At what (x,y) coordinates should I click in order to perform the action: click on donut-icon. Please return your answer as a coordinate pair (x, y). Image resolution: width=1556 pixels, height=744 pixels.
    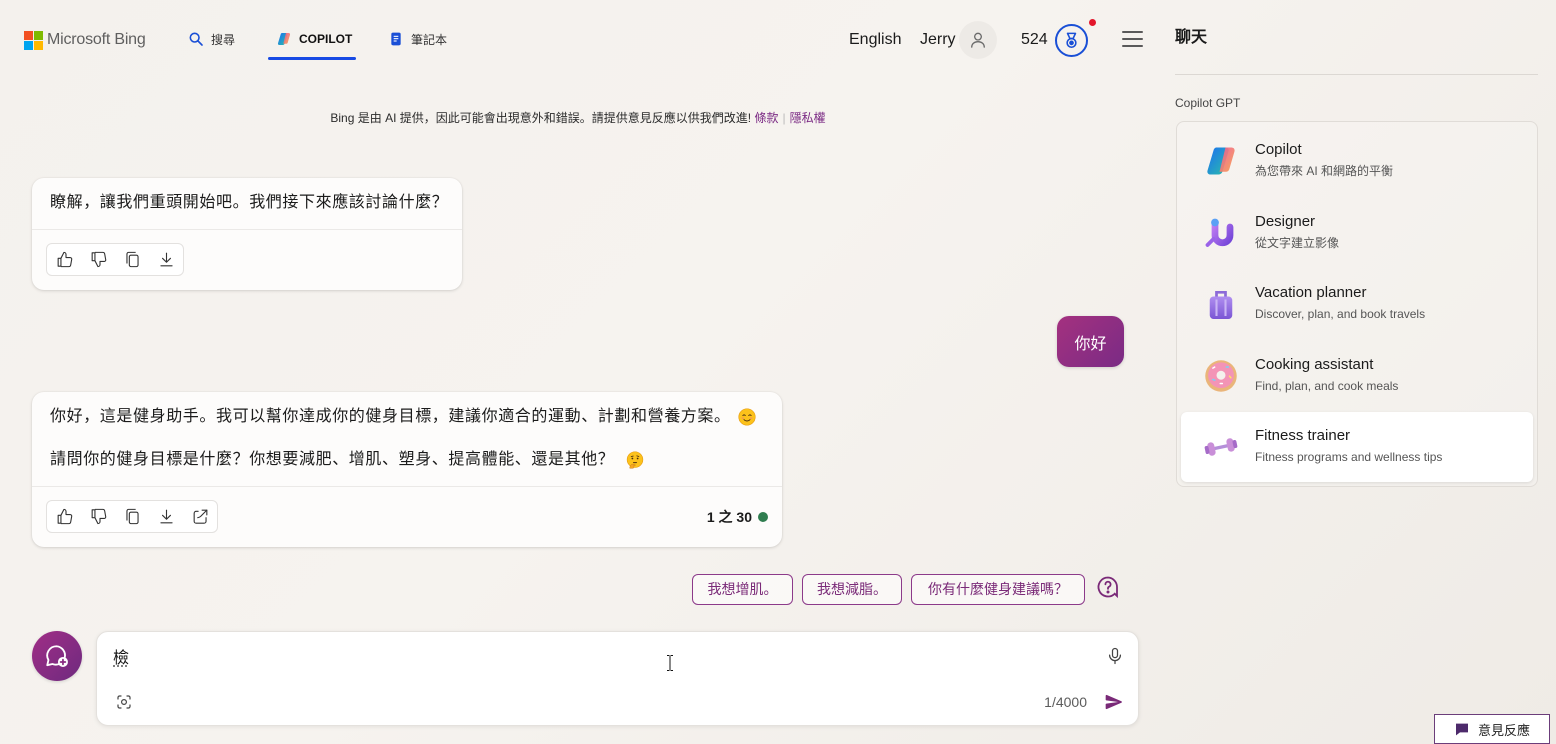
    Looking at the image, I should click on (1221, 376).